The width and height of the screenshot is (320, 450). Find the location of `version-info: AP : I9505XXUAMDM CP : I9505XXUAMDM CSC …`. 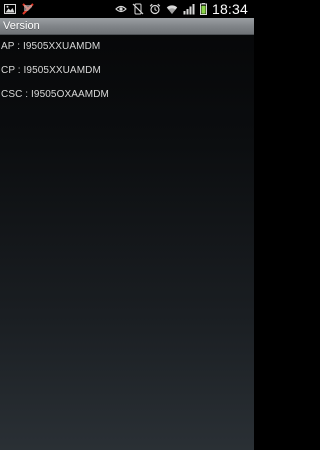

version-info: AP : I9505XXUAMDM CP : I9505XXUAMDM CSC … is located at coordinates (127, 71).